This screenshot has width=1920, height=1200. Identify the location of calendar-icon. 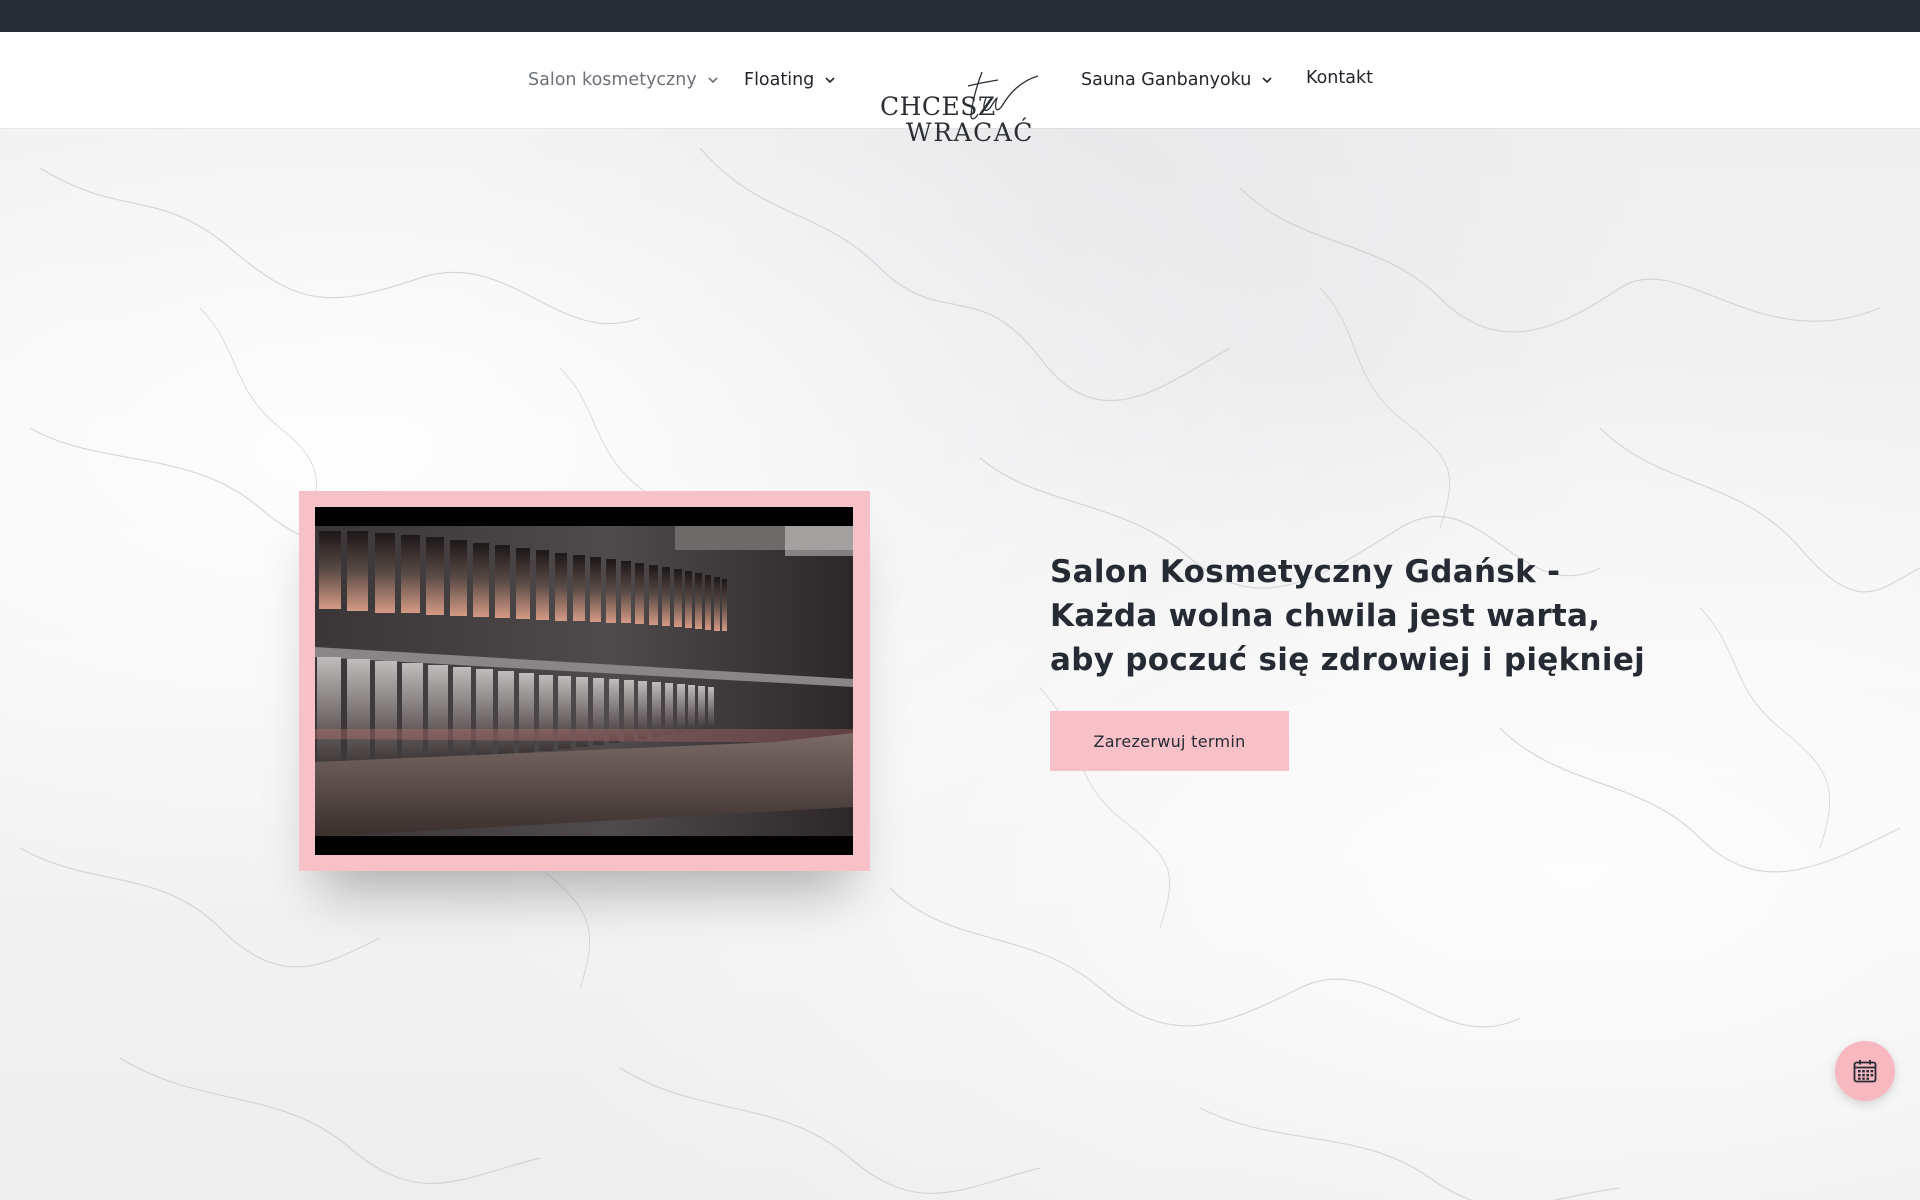
(1865, 1071).